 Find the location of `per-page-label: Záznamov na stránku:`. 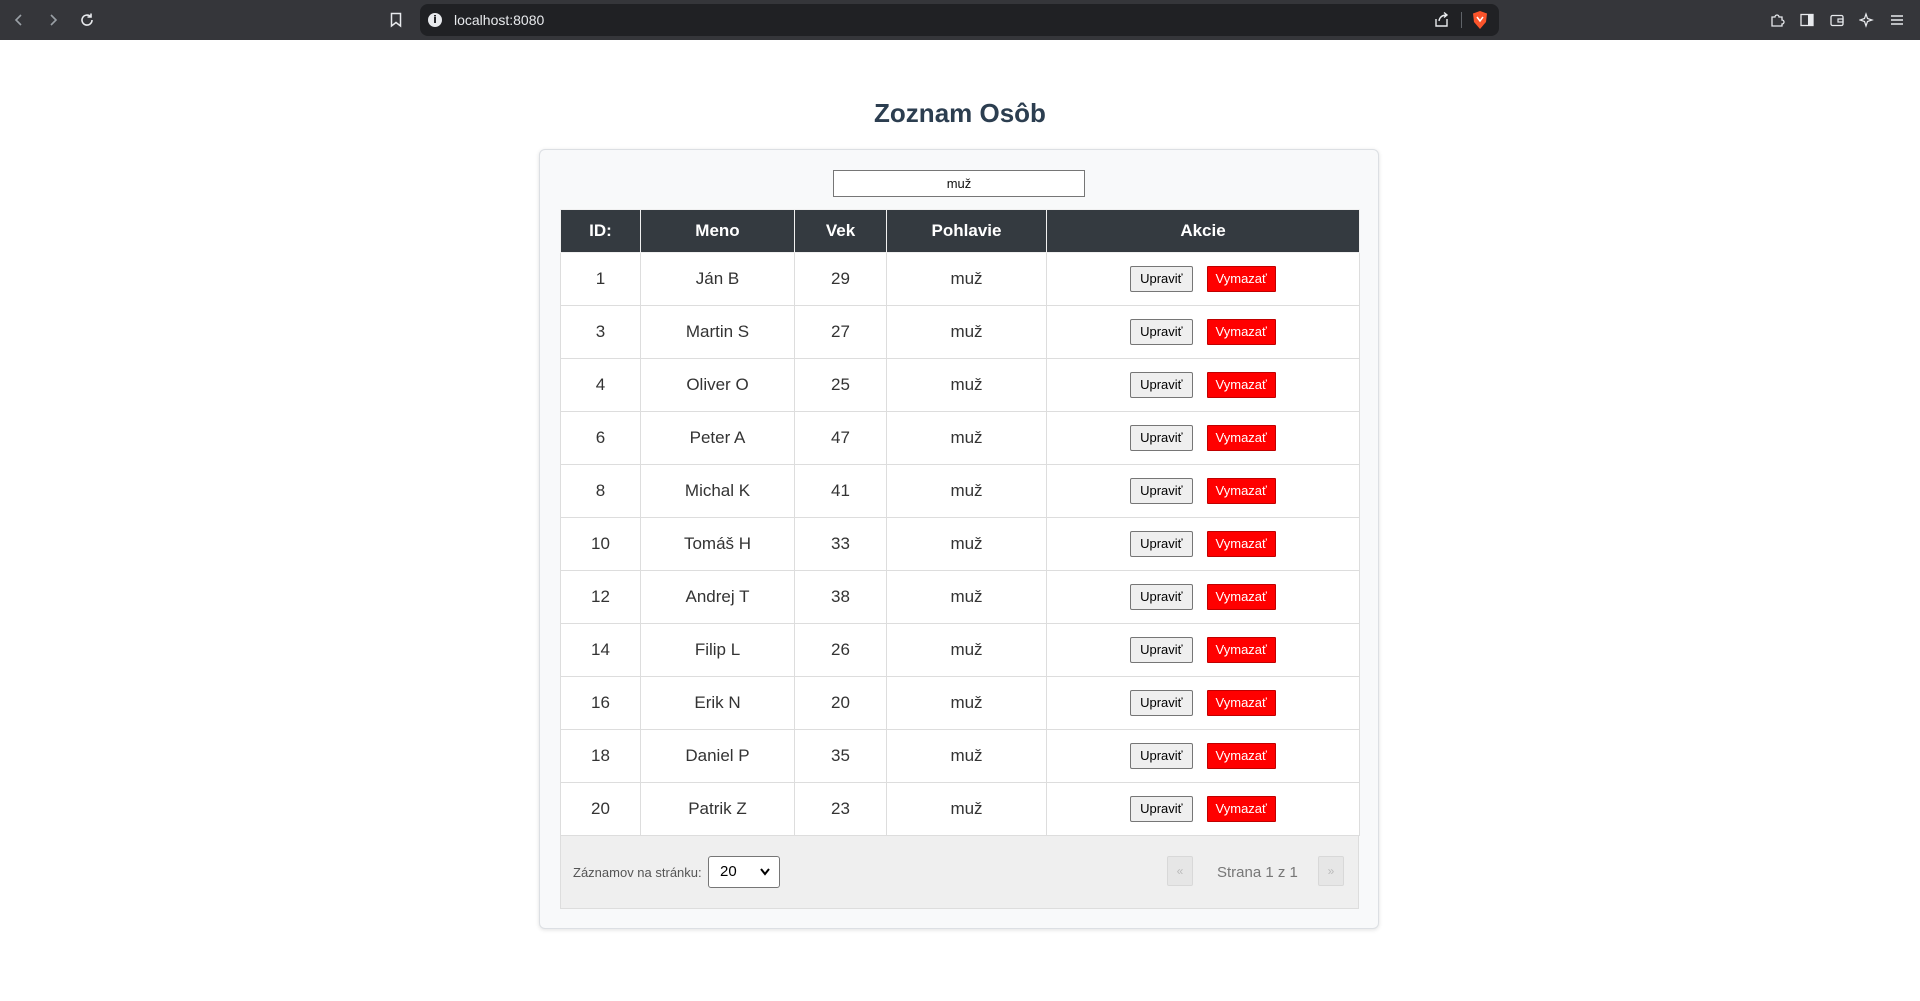

per-page-label: Záznamov na stránku: is located at coordinates (637, 872).